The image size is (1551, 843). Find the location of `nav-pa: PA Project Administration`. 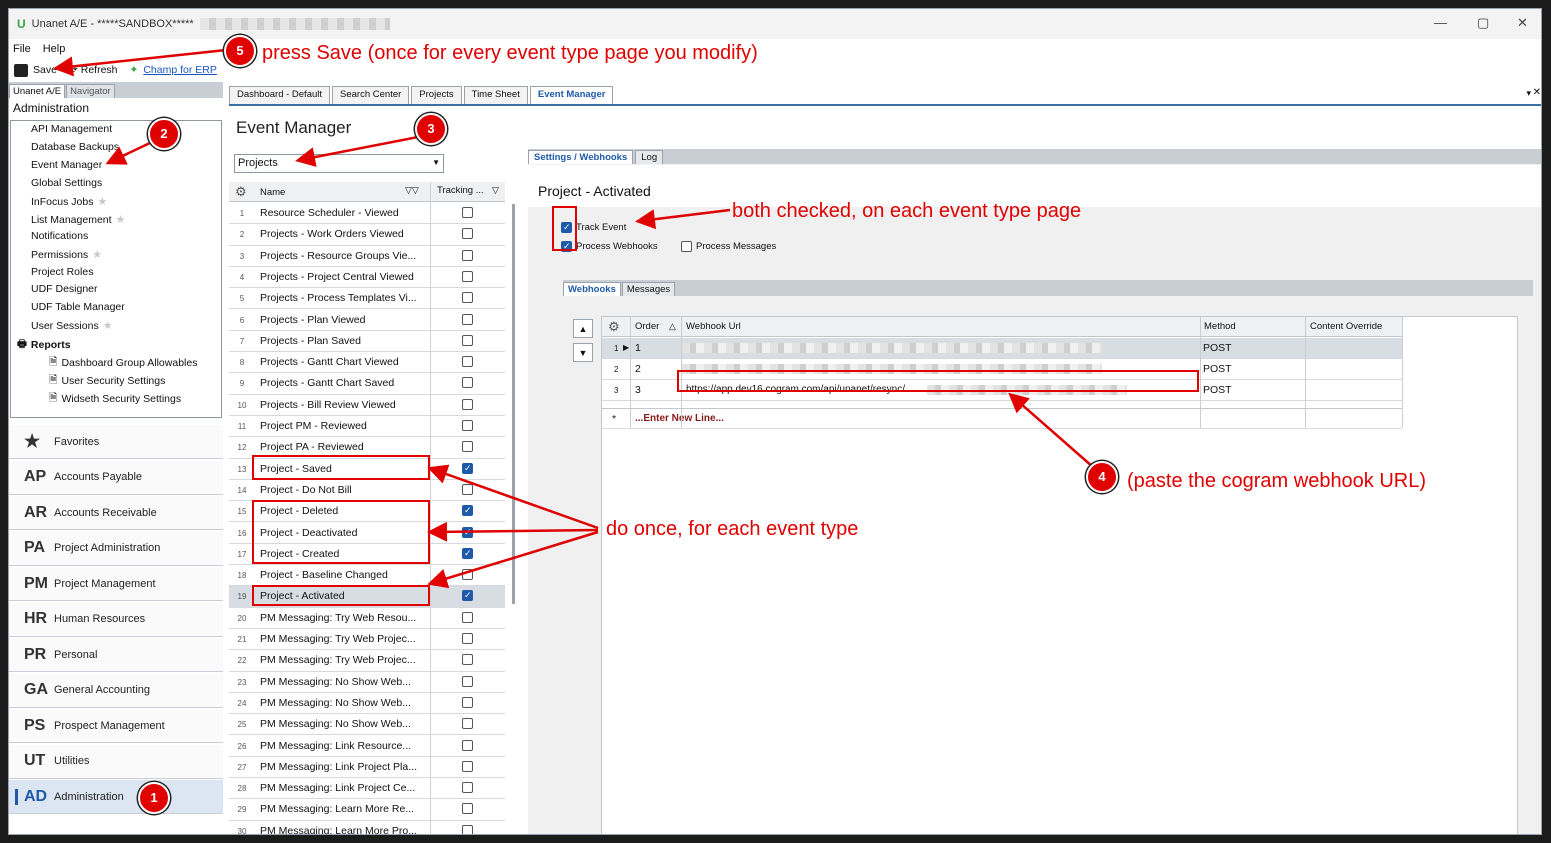

nav-pa: PA Project Administration is located at coordinates (116, 548).